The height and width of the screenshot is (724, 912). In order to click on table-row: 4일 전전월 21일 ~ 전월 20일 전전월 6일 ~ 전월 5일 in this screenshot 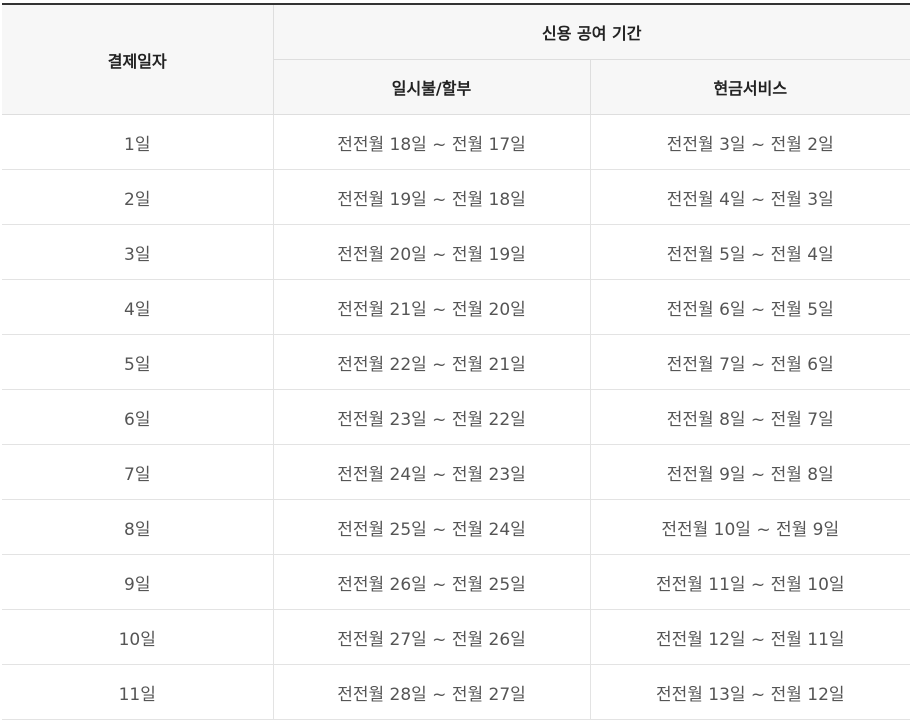, I will do `click(456, 307)`.